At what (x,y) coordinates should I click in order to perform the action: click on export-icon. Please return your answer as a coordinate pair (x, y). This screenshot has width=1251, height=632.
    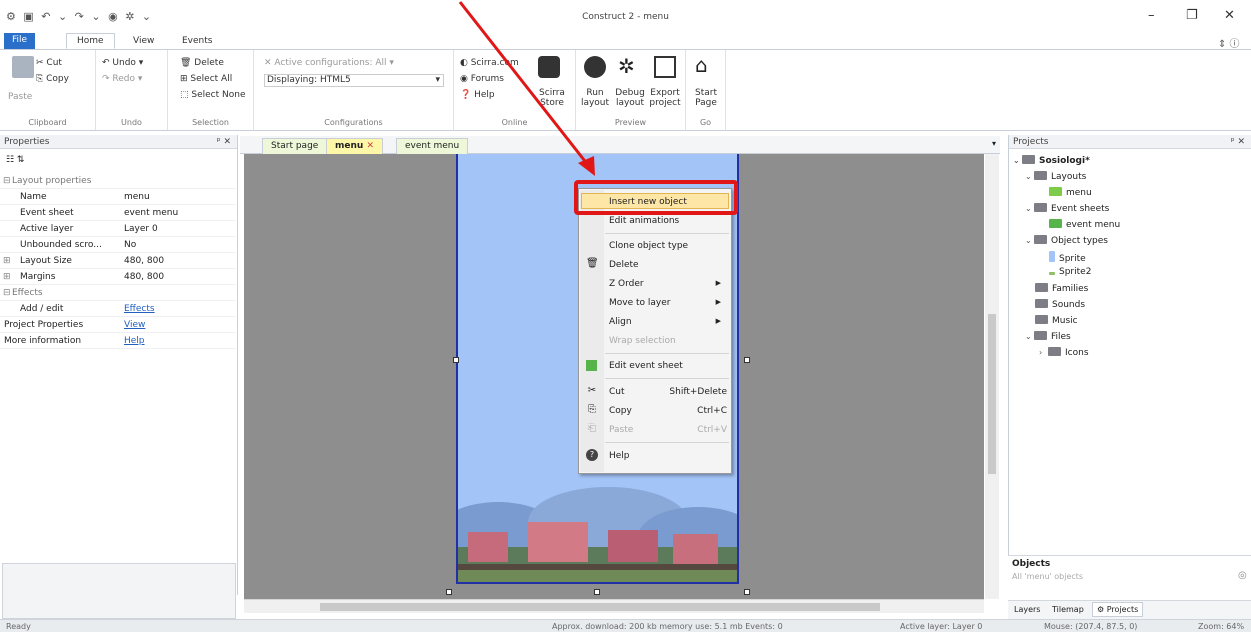
    Looking at the image, I should click on (665, 67).